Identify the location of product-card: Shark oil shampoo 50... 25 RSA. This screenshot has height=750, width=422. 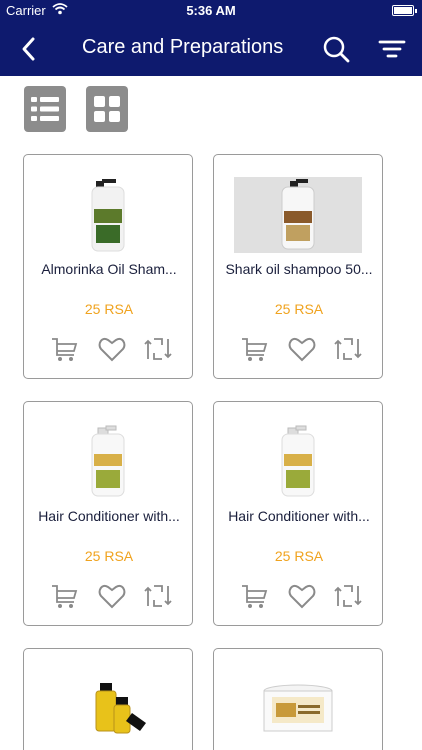
(298, 266).